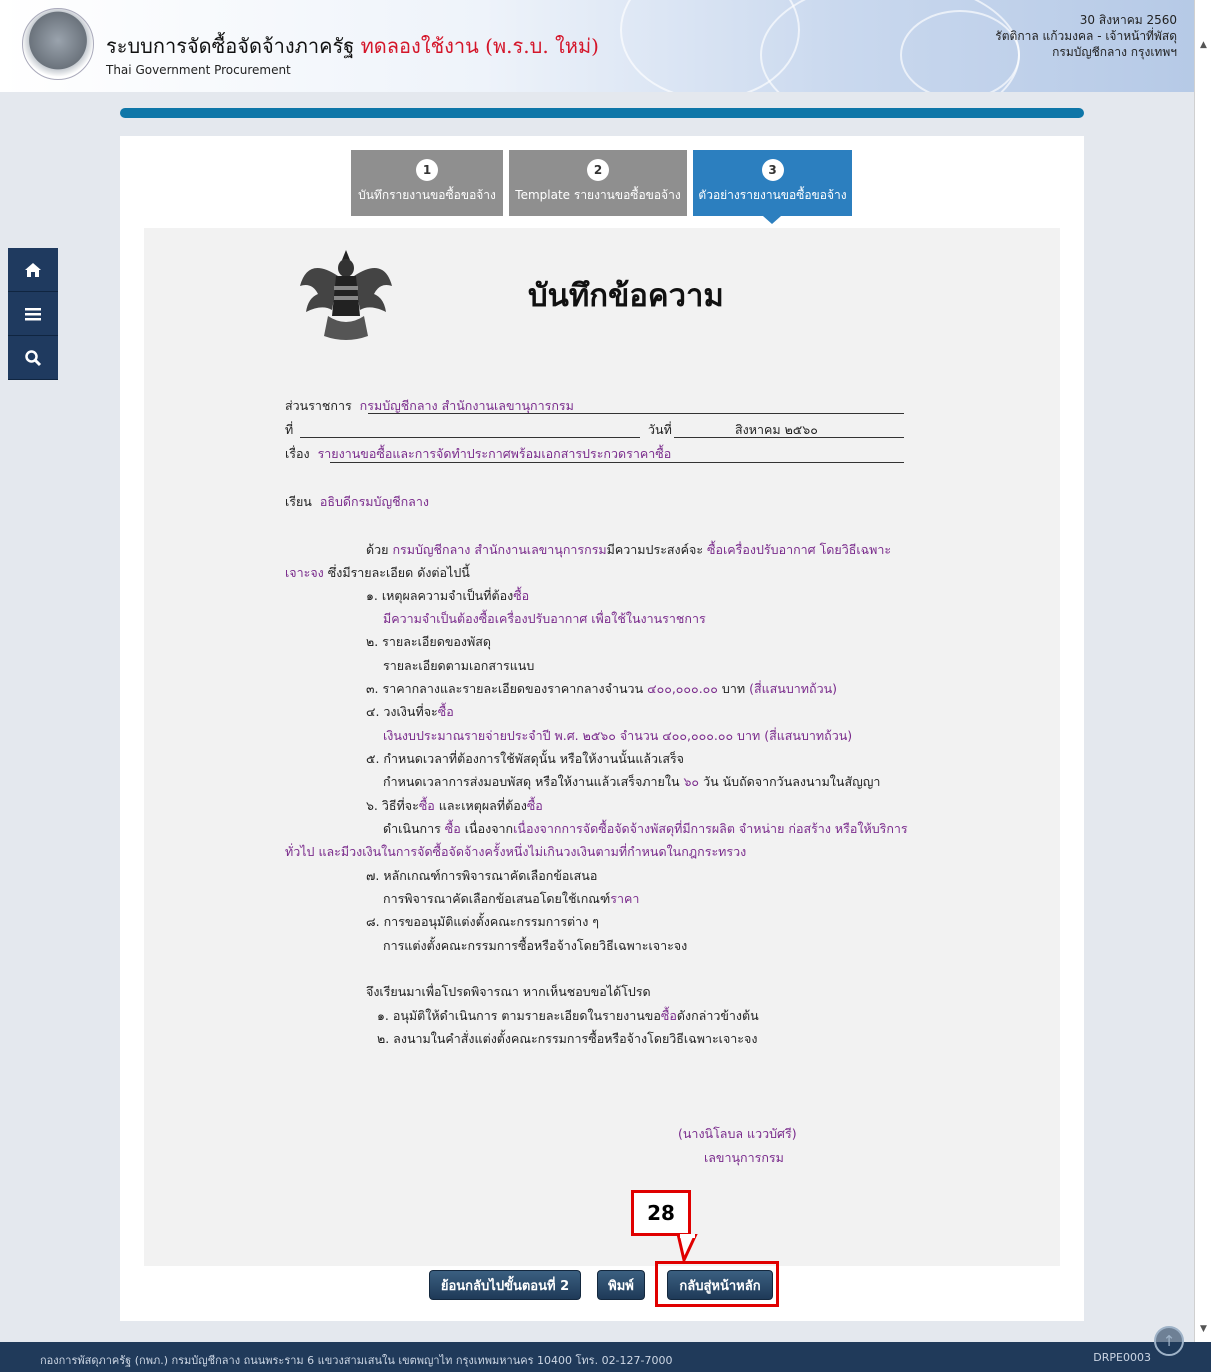 The width and height of the screenshot is (1211, 1372). Describe the element at coordinates (427, 195) in the screenshot. I see `step-label: บันทึกรายงานขอซื้อขอจ้าง` at that location.